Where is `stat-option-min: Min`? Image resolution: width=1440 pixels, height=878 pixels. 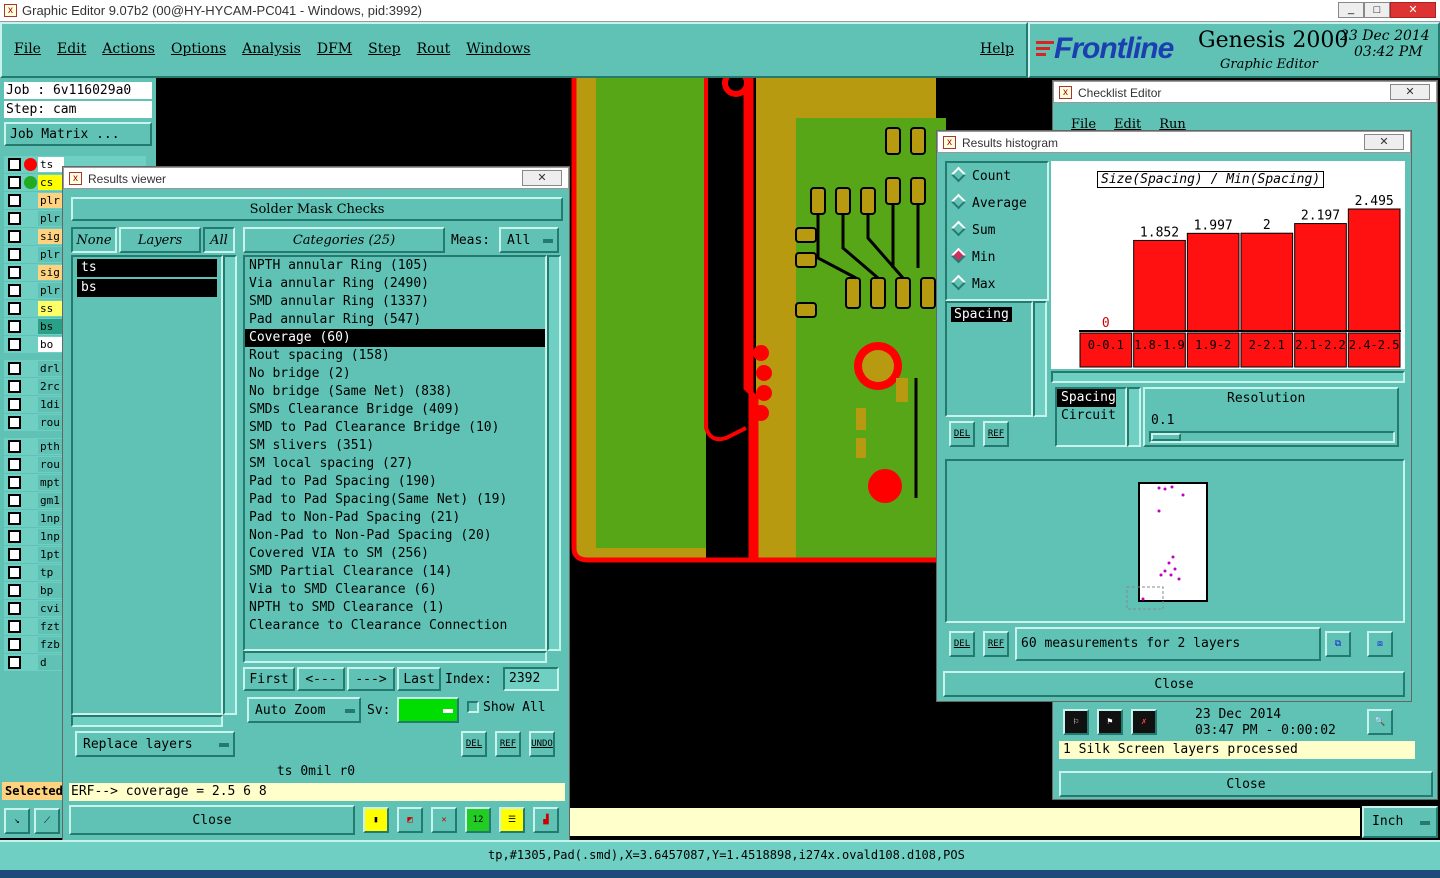 stat-option-min: Min is located at coordinates (997, 257).